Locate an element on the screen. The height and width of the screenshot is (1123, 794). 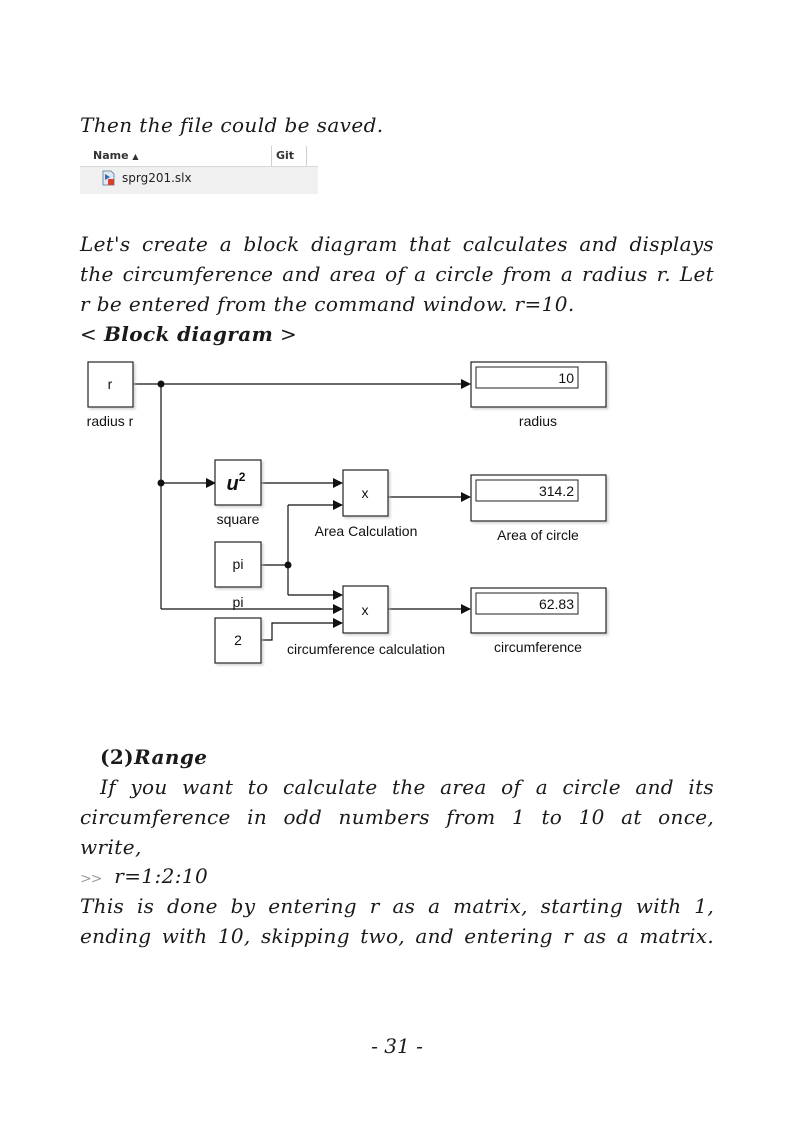
area-display-label: Area of circle is located at coordinates (538, 535).